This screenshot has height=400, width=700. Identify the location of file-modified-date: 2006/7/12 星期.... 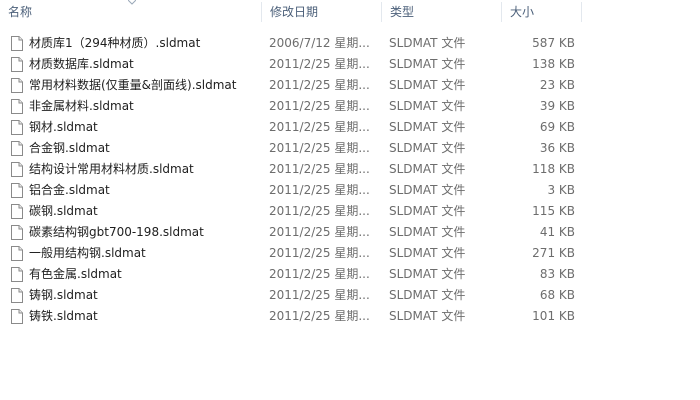
(319, 43).